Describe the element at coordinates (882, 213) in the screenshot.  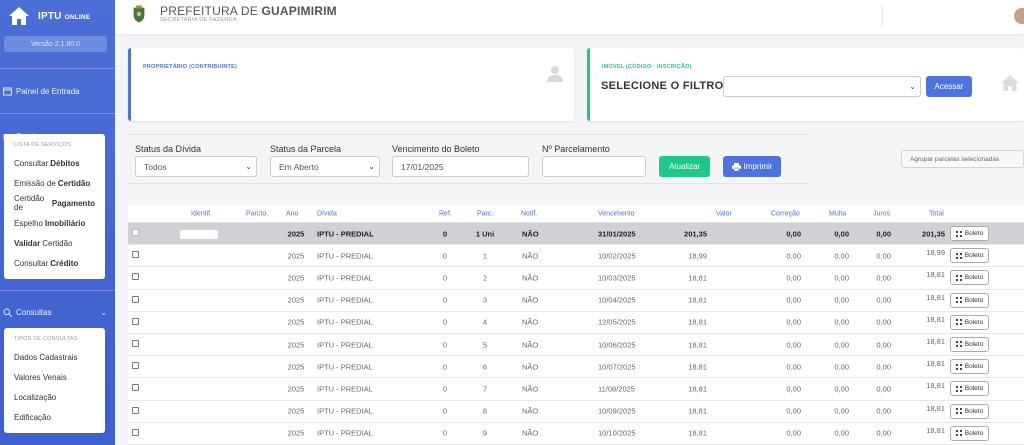
I see `col-juros: Juros` at that location.